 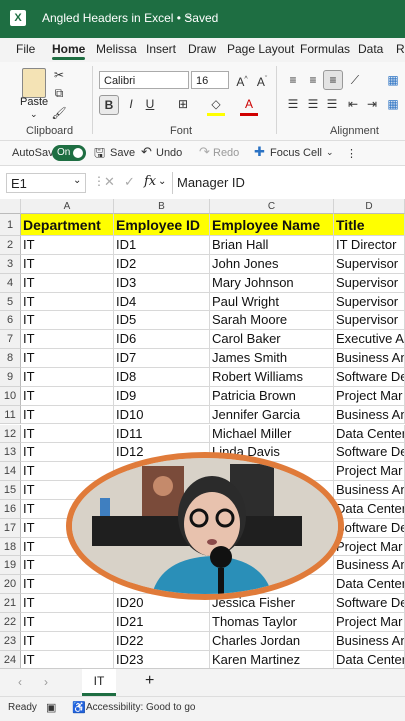 What do you see at coordinates (131, 104) in the screenshot?
I see `italic-button: I` at bounding box center [131, 104].